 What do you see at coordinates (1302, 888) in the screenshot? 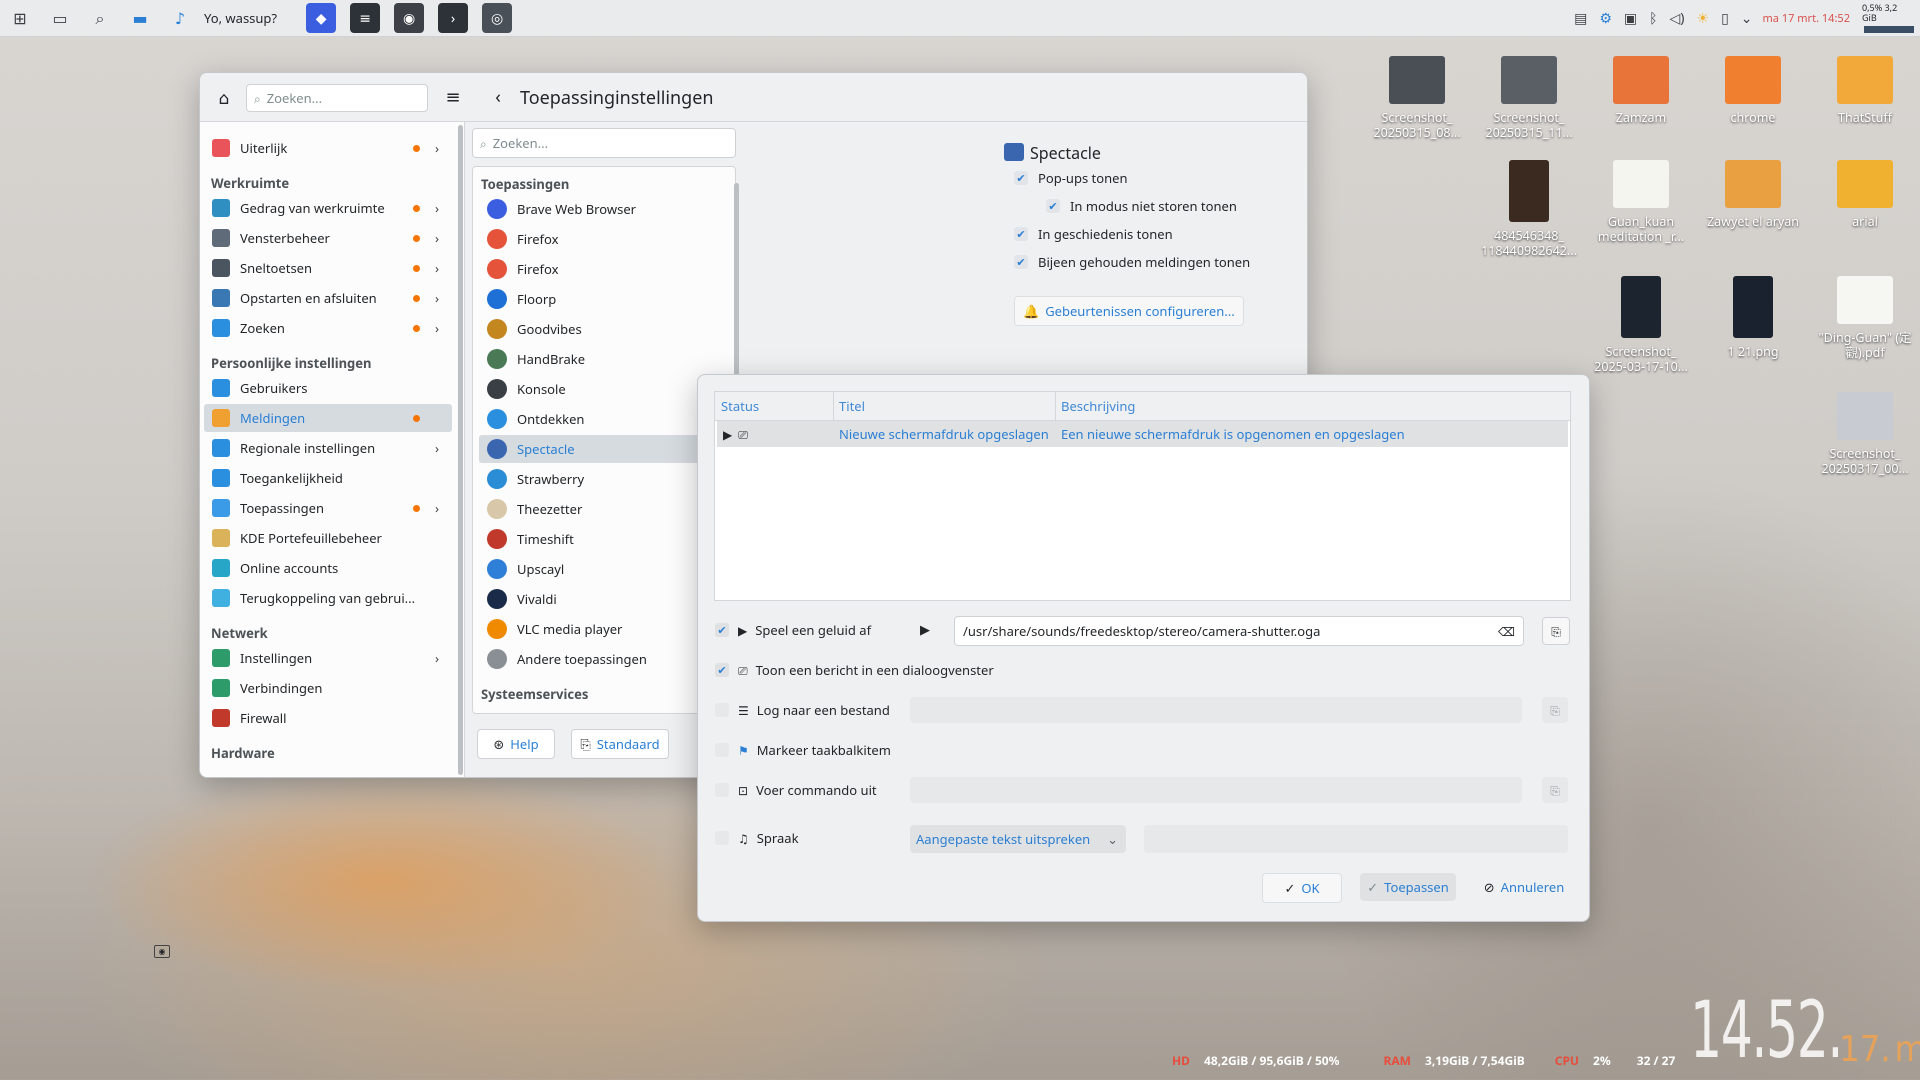
I see `ok-button: ✓ OK` at bounding box center [1302, 888].